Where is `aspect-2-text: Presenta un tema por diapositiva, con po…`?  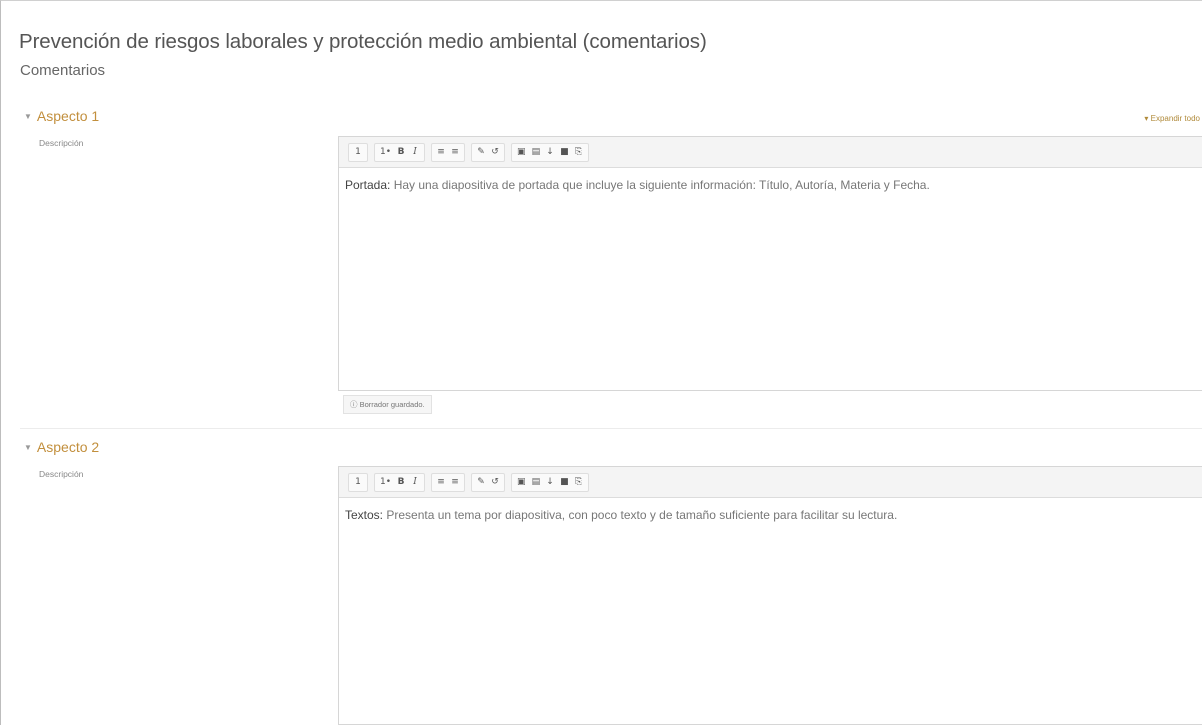 aspect-2-text: Presenta un tema por diapositiva, con po… is located at coordinates (640, 515).